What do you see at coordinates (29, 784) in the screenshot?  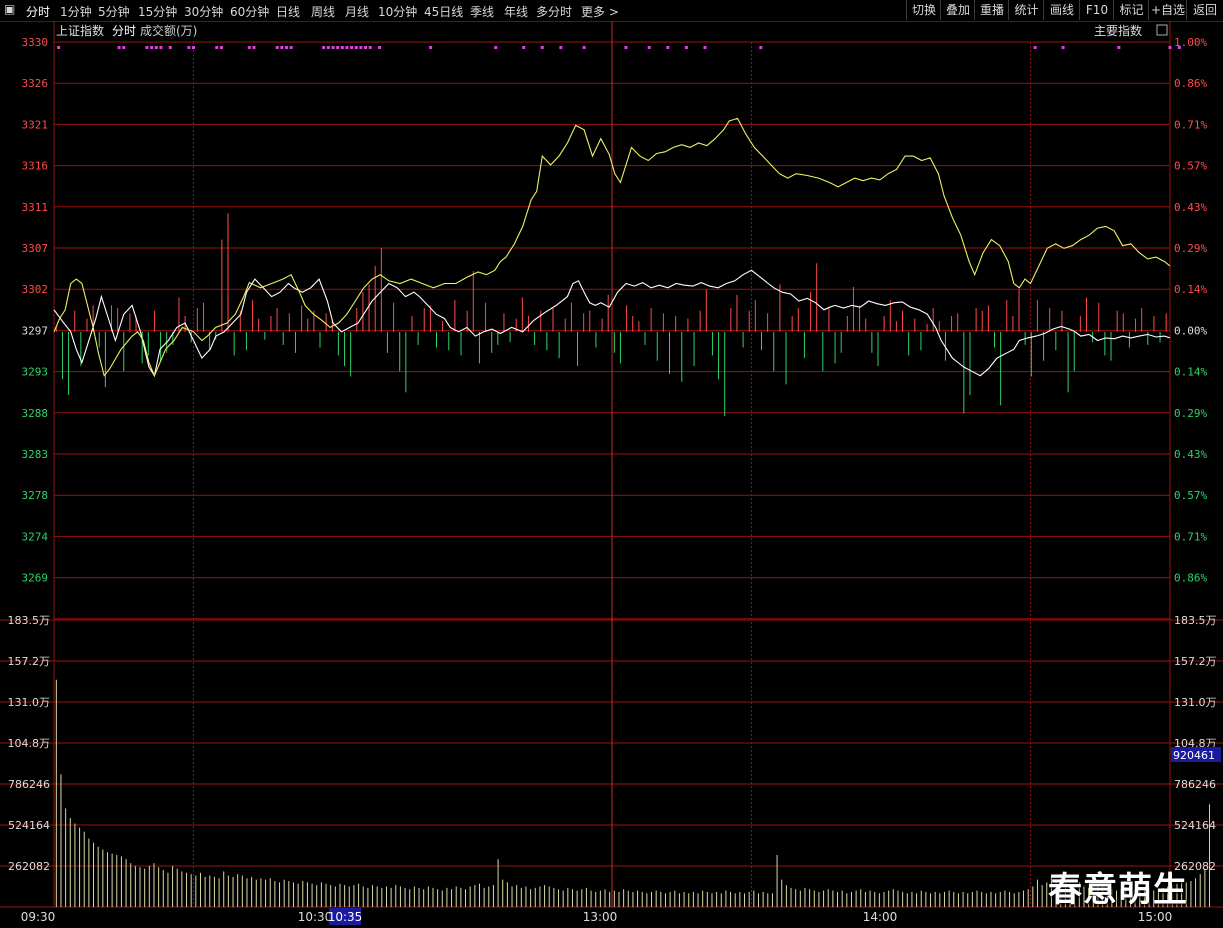 I see `volume-left-tick: 786246` at bounding box center [29, 784].